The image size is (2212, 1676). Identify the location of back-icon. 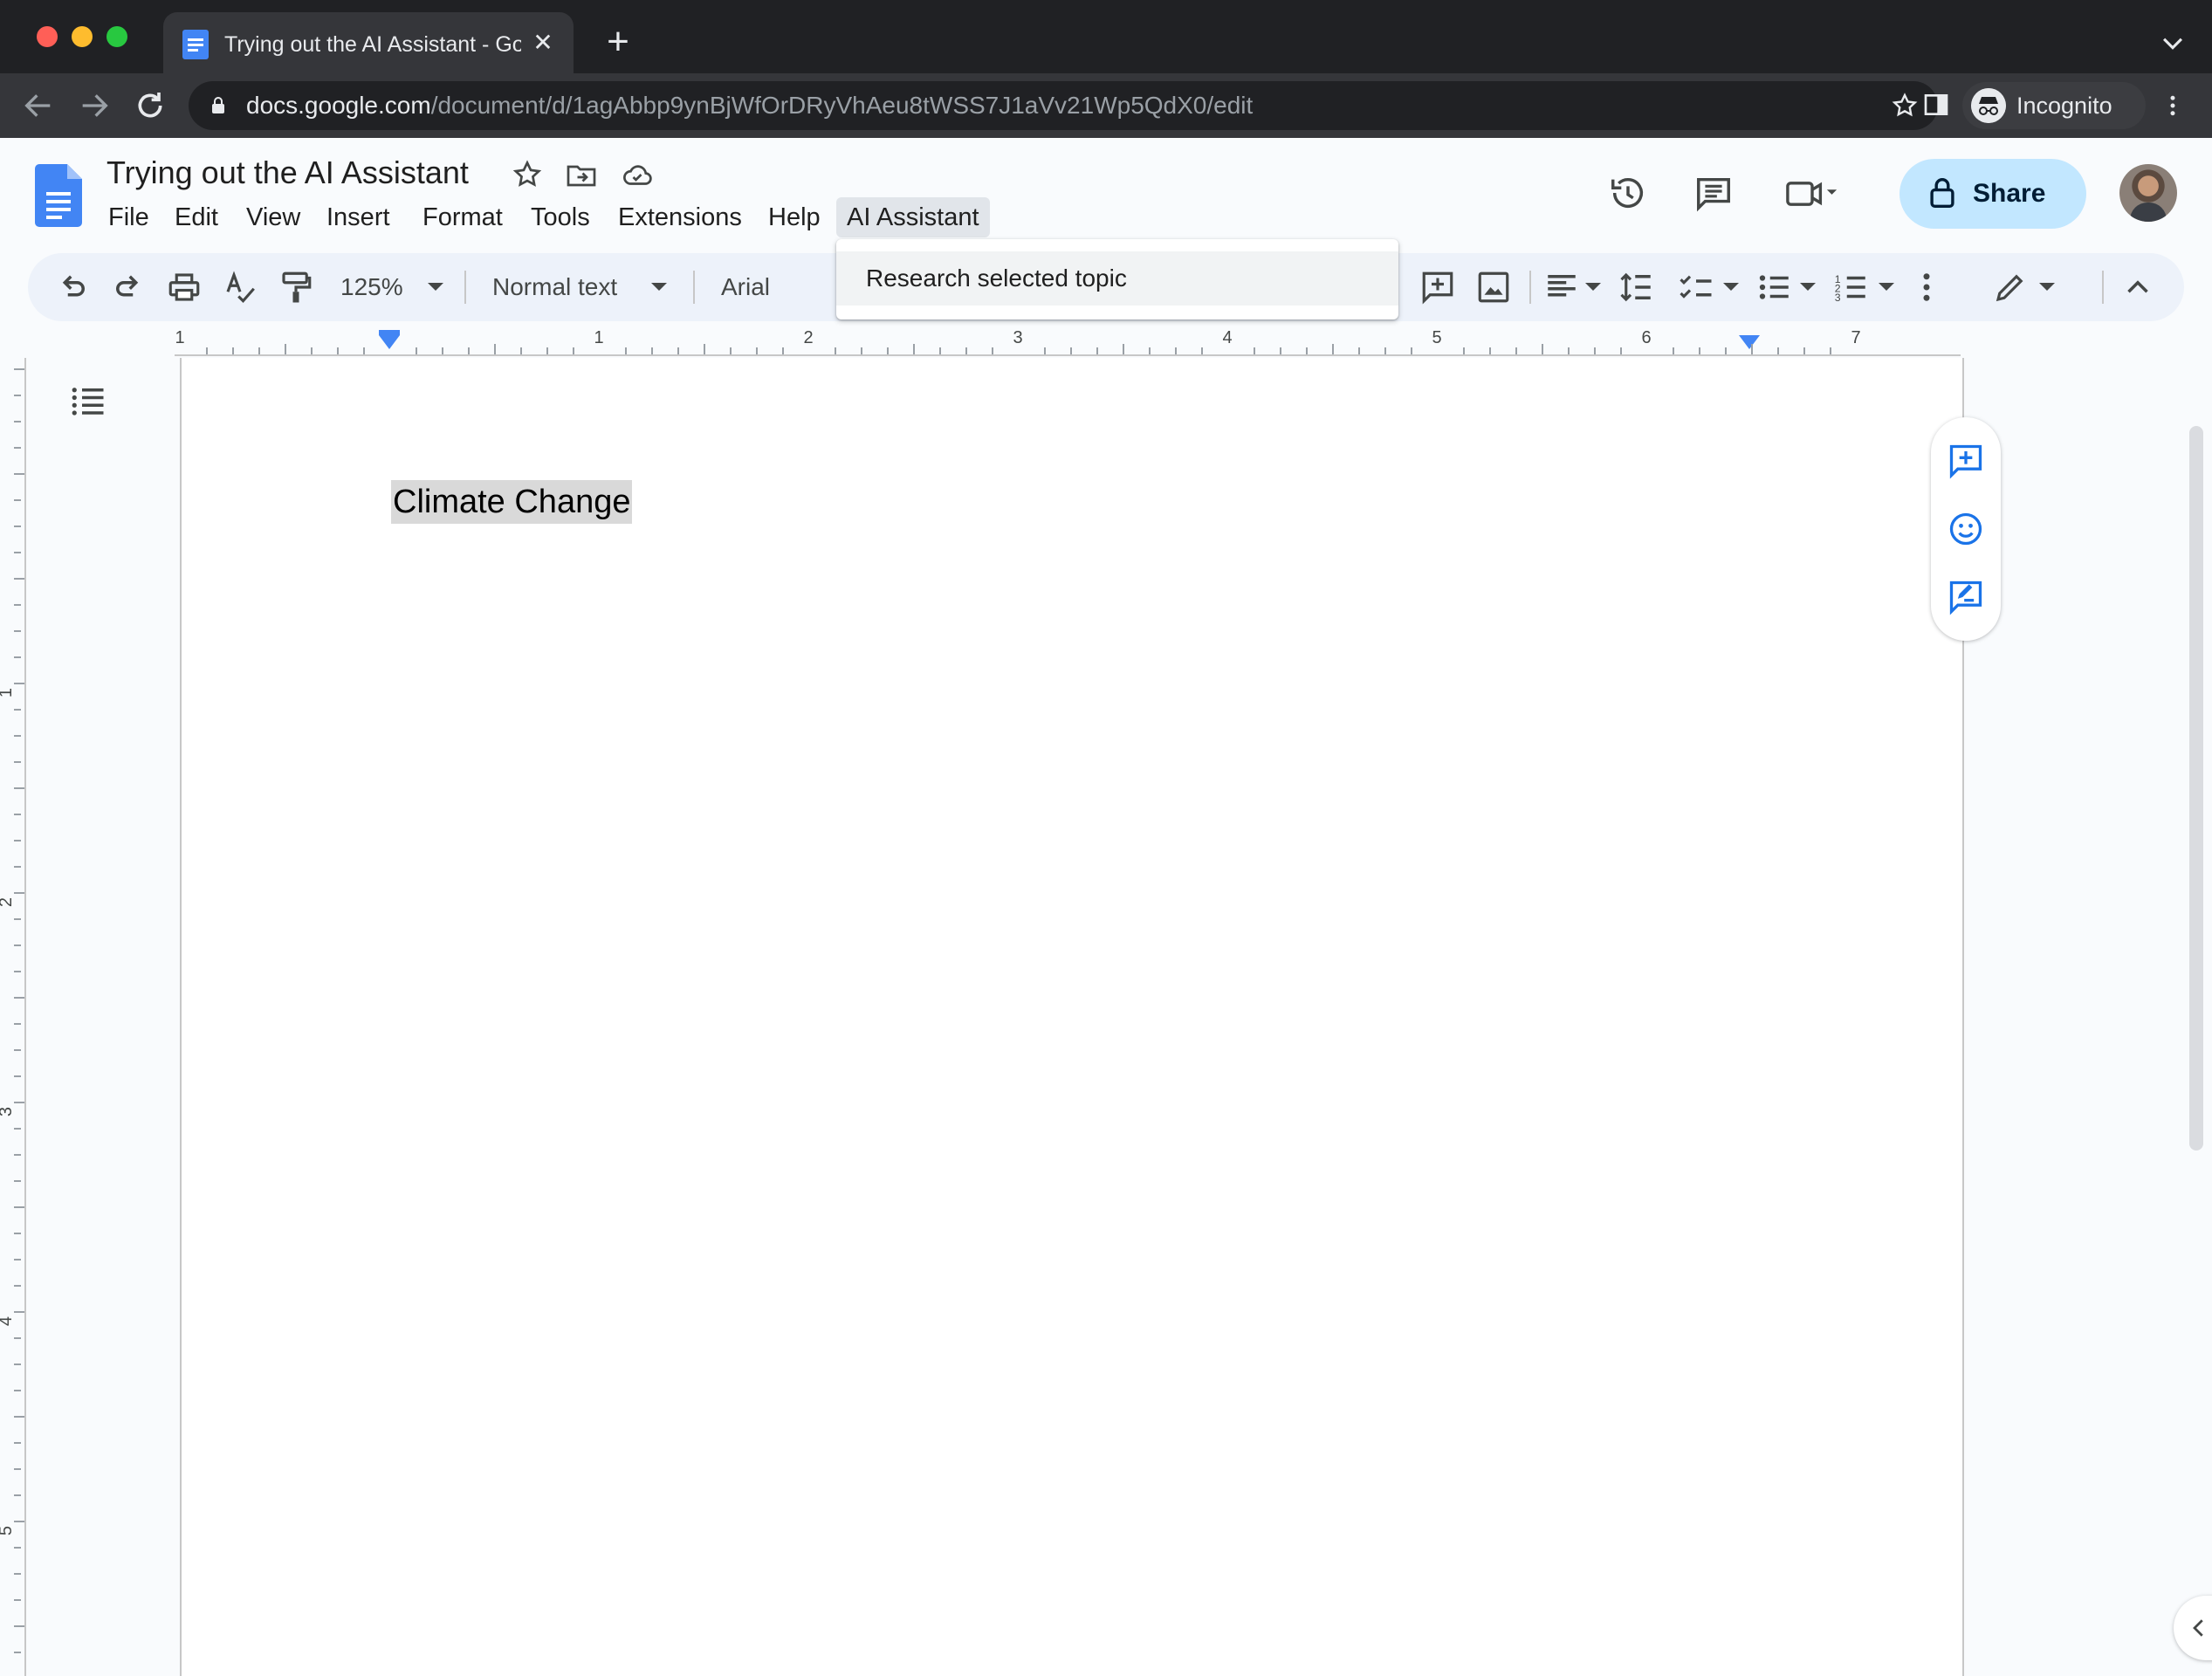
(38, 105).